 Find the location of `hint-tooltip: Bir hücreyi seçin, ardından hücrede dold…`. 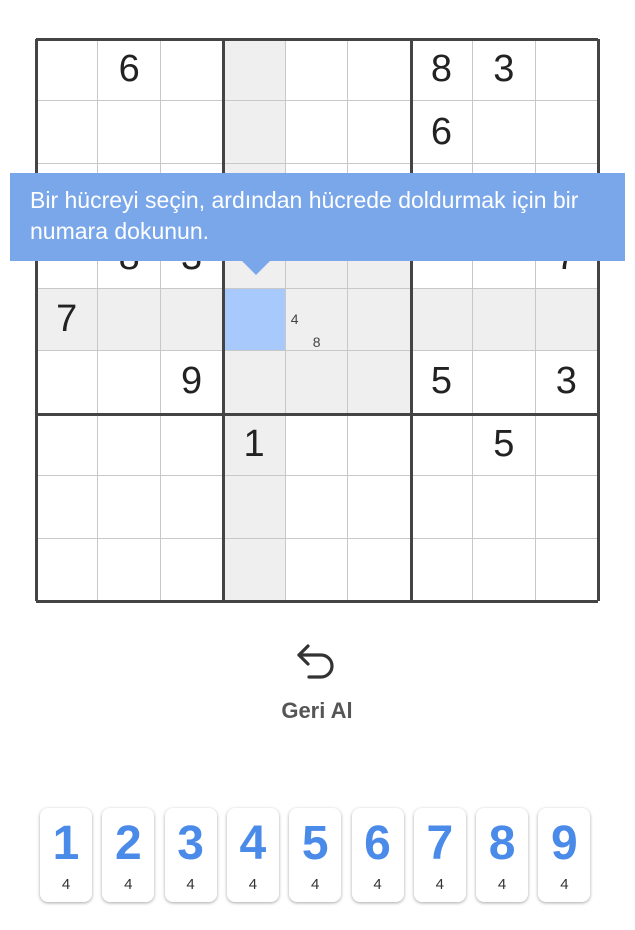

hint-tooltip: Bir hücreyi seçin, ardından hücrede dold… is located at coordinates (317, 224).